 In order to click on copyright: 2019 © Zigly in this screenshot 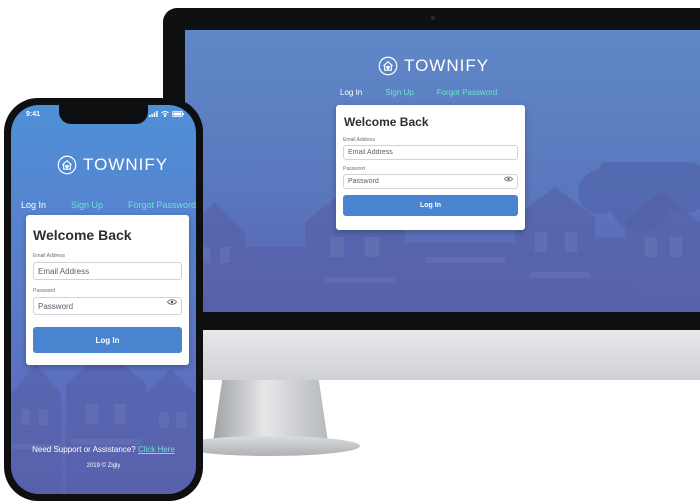, I will do `click(103, 466)`.